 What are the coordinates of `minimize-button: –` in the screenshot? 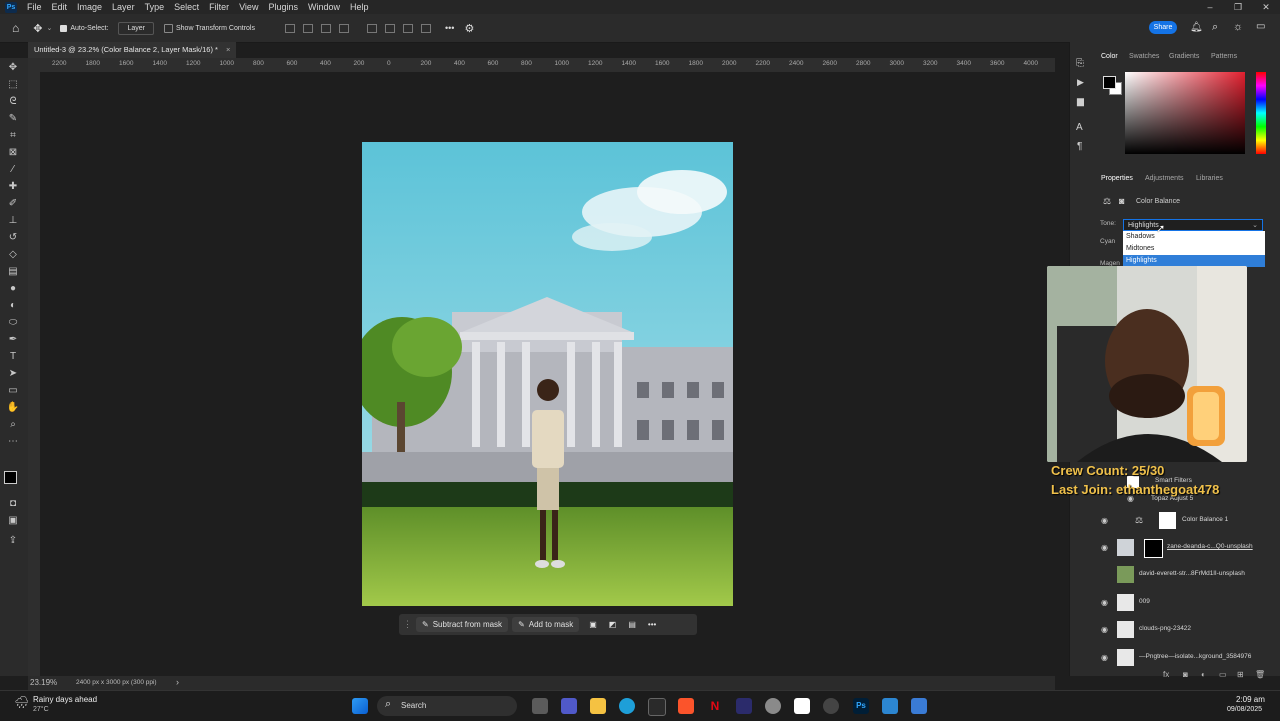 It's located at (1210, 7).